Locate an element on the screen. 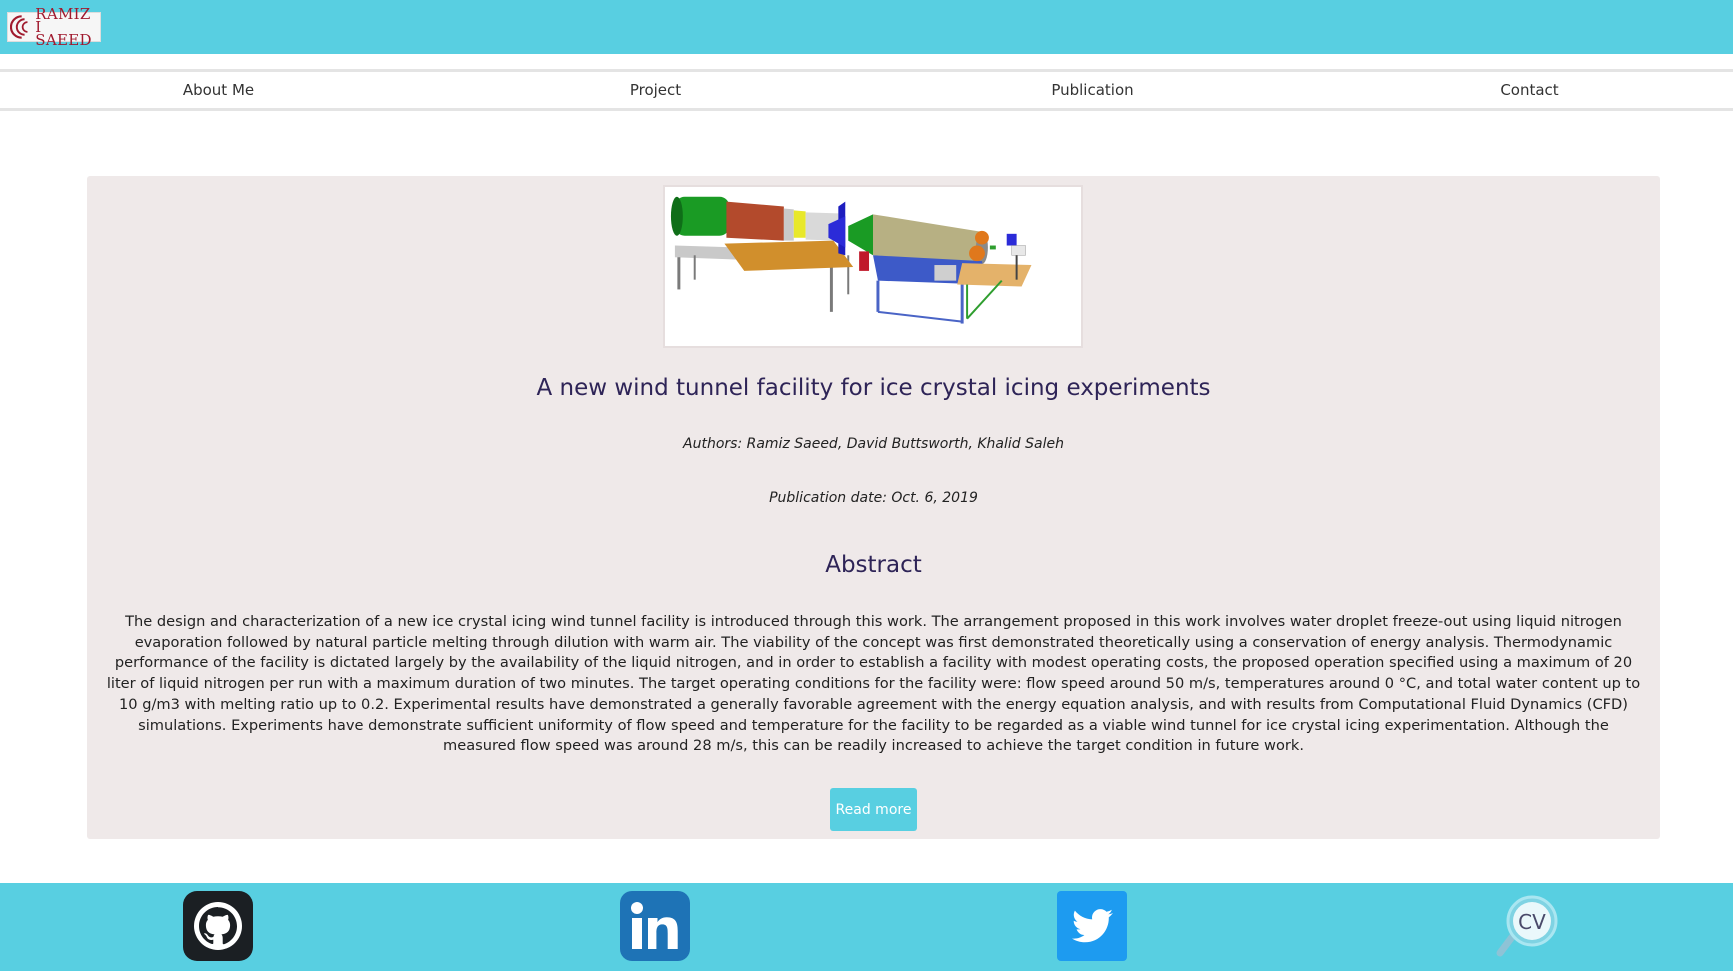 This screenshot has width=1733, height=971. wind-tunnel-illustration is located at coordinates (851, 260).